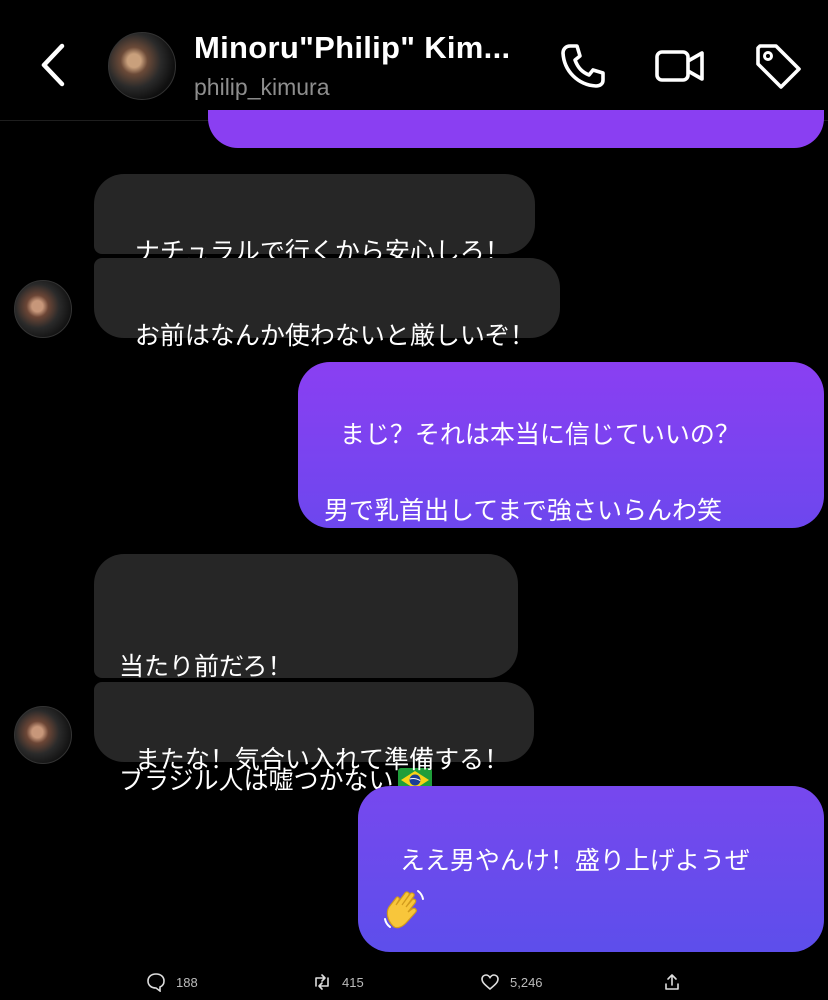 Image resolution: width=828 pixels, height=1000 pixels. What do you see at coordinates (490, 982) in the screenshot?
I see `heart-icon` at bounding box center [490, 982].